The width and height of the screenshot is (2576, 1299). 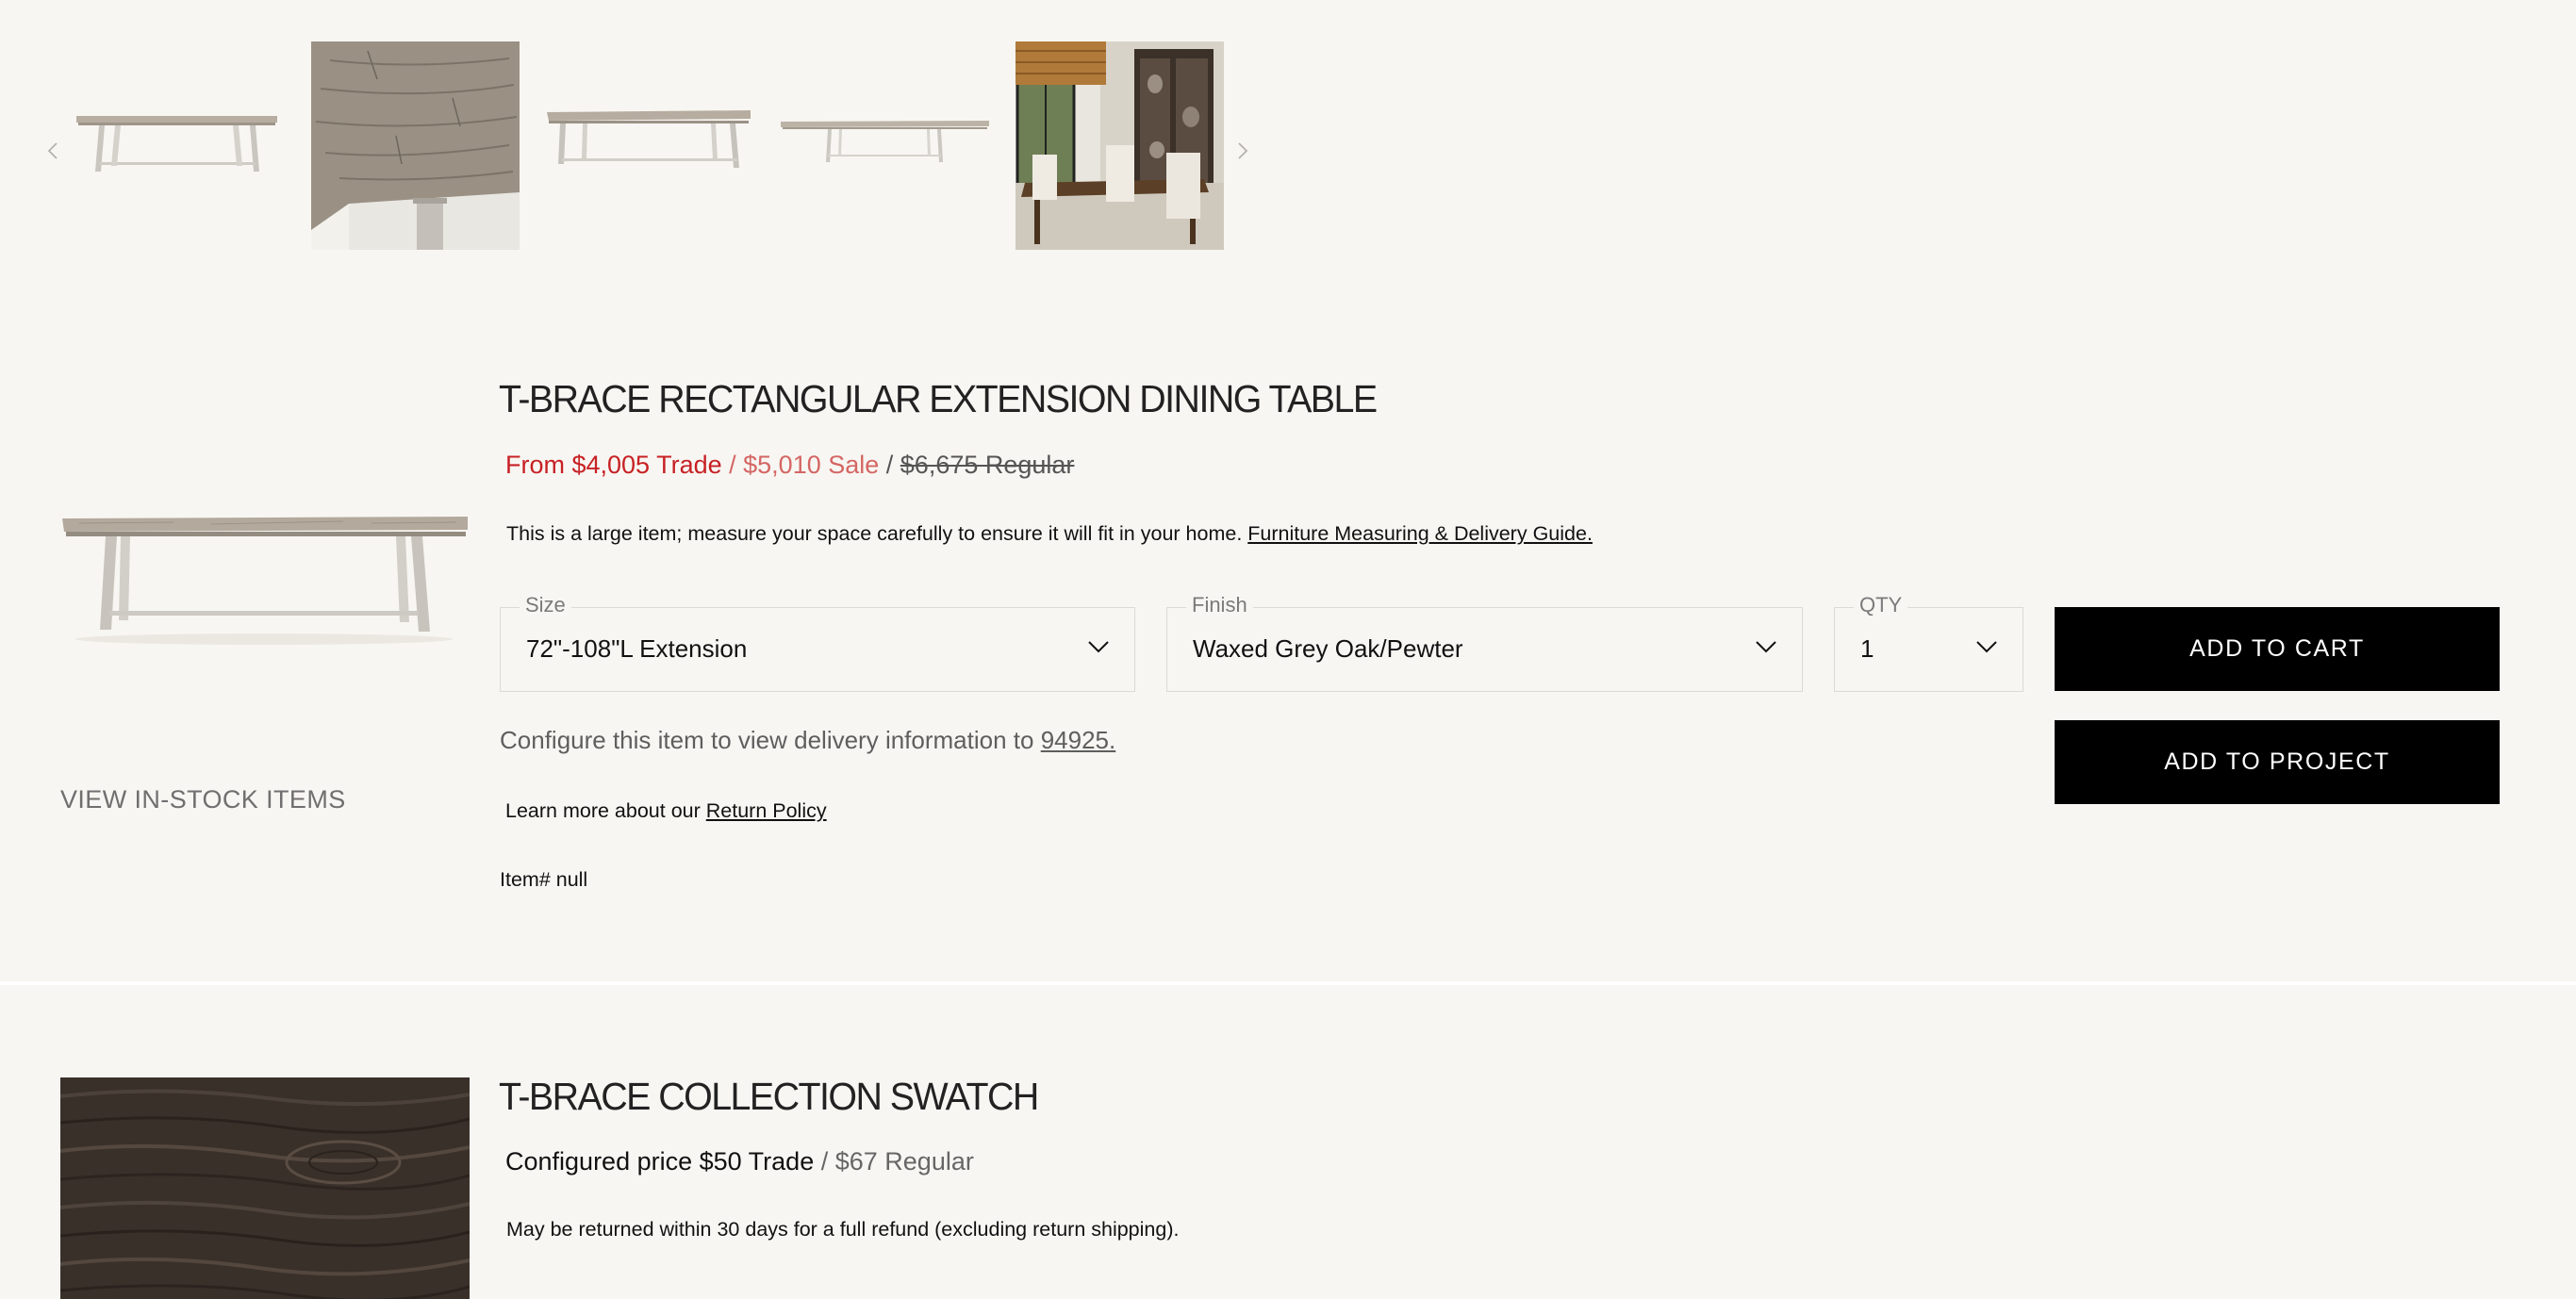 I want to click on swatch-price-line: Configured price $50 Trade / $67 Regular, so click(x=739, y=1161).